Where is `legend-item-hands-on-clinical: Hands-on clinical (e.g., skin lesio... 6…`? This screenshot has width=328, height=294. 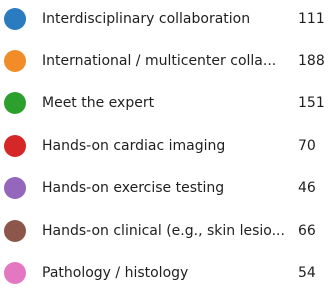
legend-item-hands-on-clinical: Hands-on clinical (e.g., skin lesio... 6… is located at coordinates (164, 232).